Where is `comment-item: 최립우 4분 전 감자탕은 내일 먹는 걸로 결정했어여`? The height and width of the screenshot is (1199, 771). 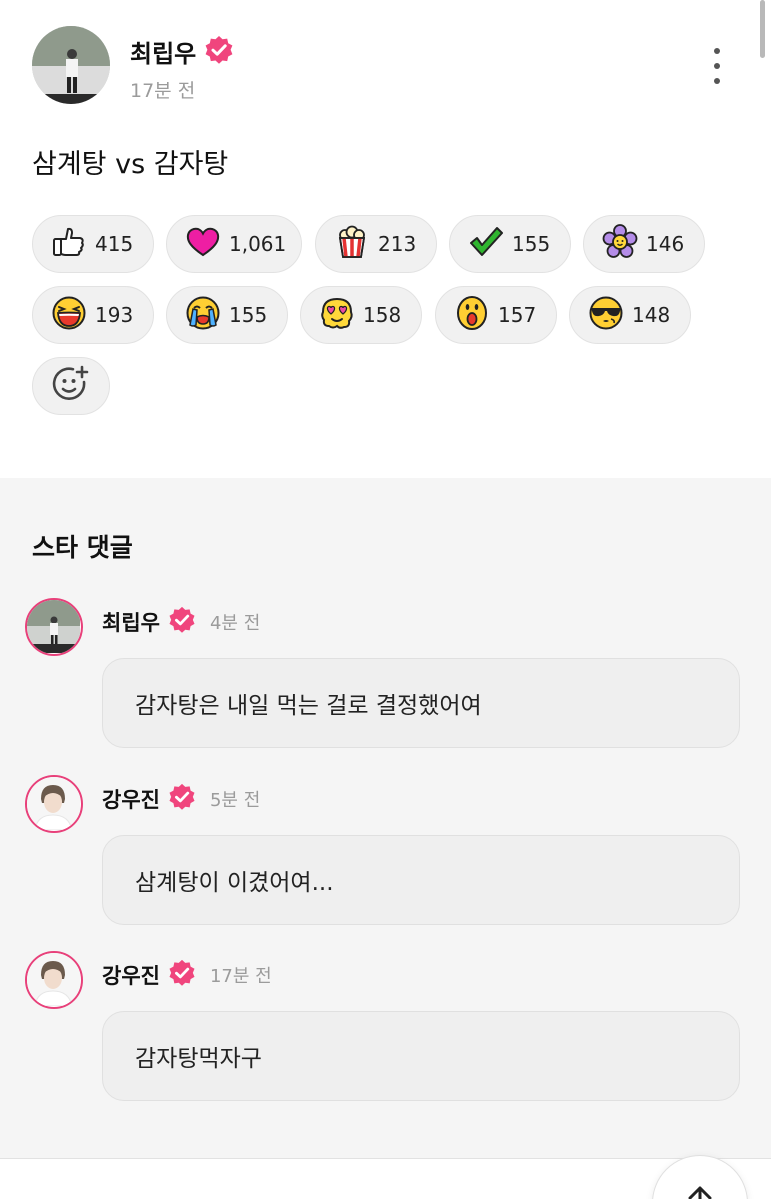
comment-item: 최립우 4분 전 감자탕은 내일 먹는 걸로 결정했어여 is located at coordinates (382, 673).